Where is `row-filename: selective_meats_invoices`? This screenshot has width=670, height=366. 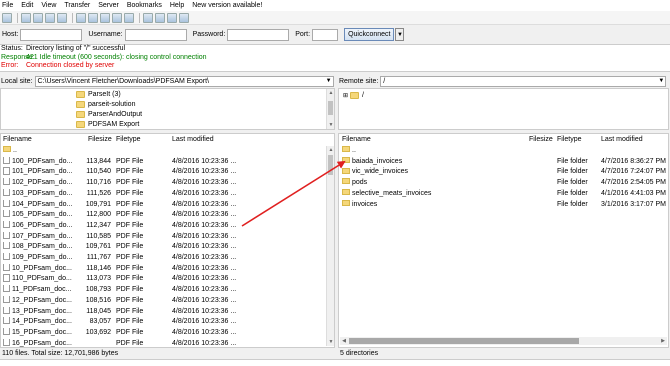
row-filename: selective_meats_invoices is located at coordinates (392, 193).